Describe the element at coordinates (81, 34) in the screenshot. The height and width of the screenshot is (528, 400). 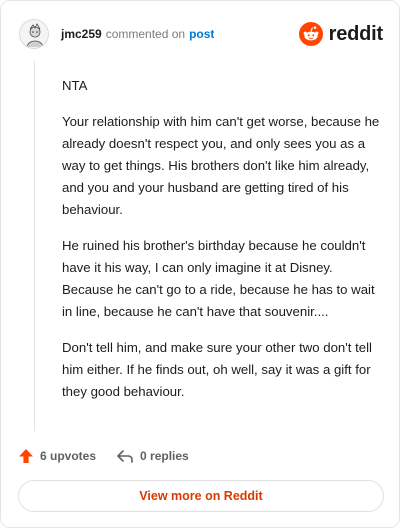
I see `username: jmc259` at that location.